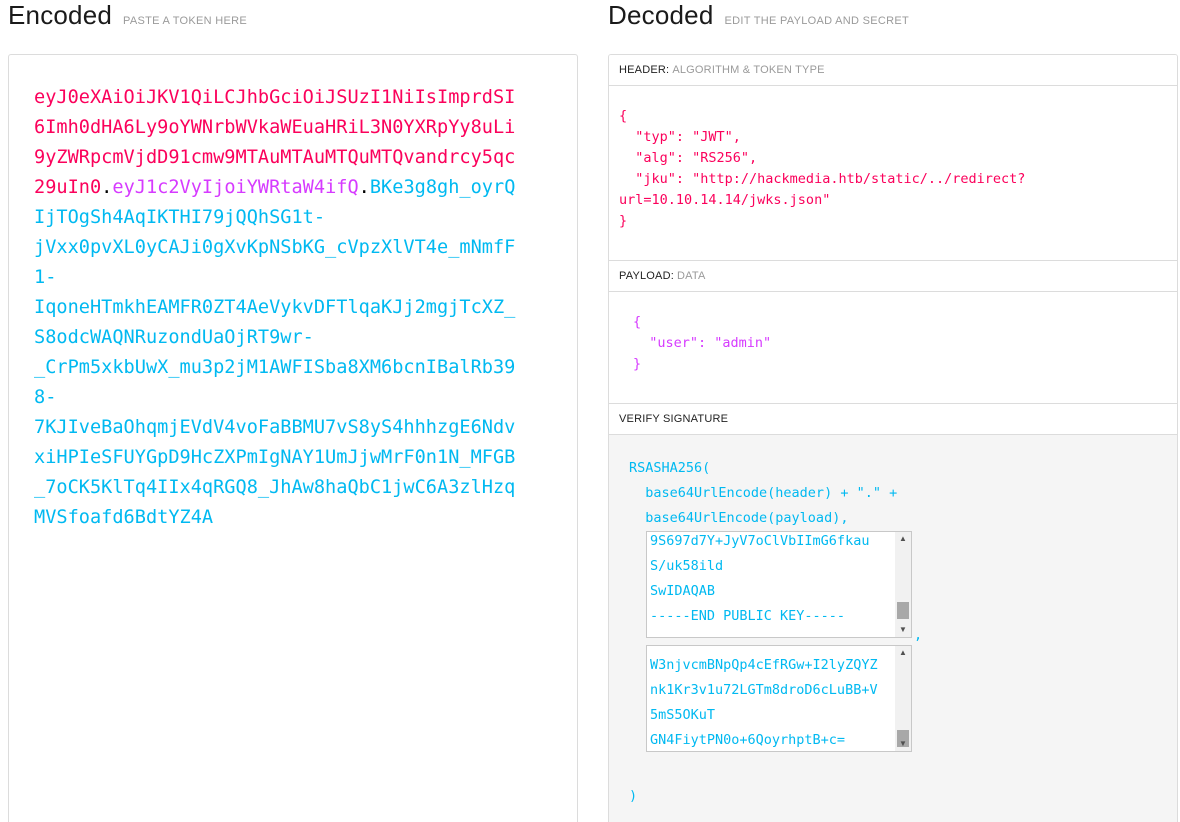 The height and width of the screenshot is (822, 1180). Describe the element at coordinates (691, 276) in the screenshot. I see `payload-section-sublabel: DATA` at that location.